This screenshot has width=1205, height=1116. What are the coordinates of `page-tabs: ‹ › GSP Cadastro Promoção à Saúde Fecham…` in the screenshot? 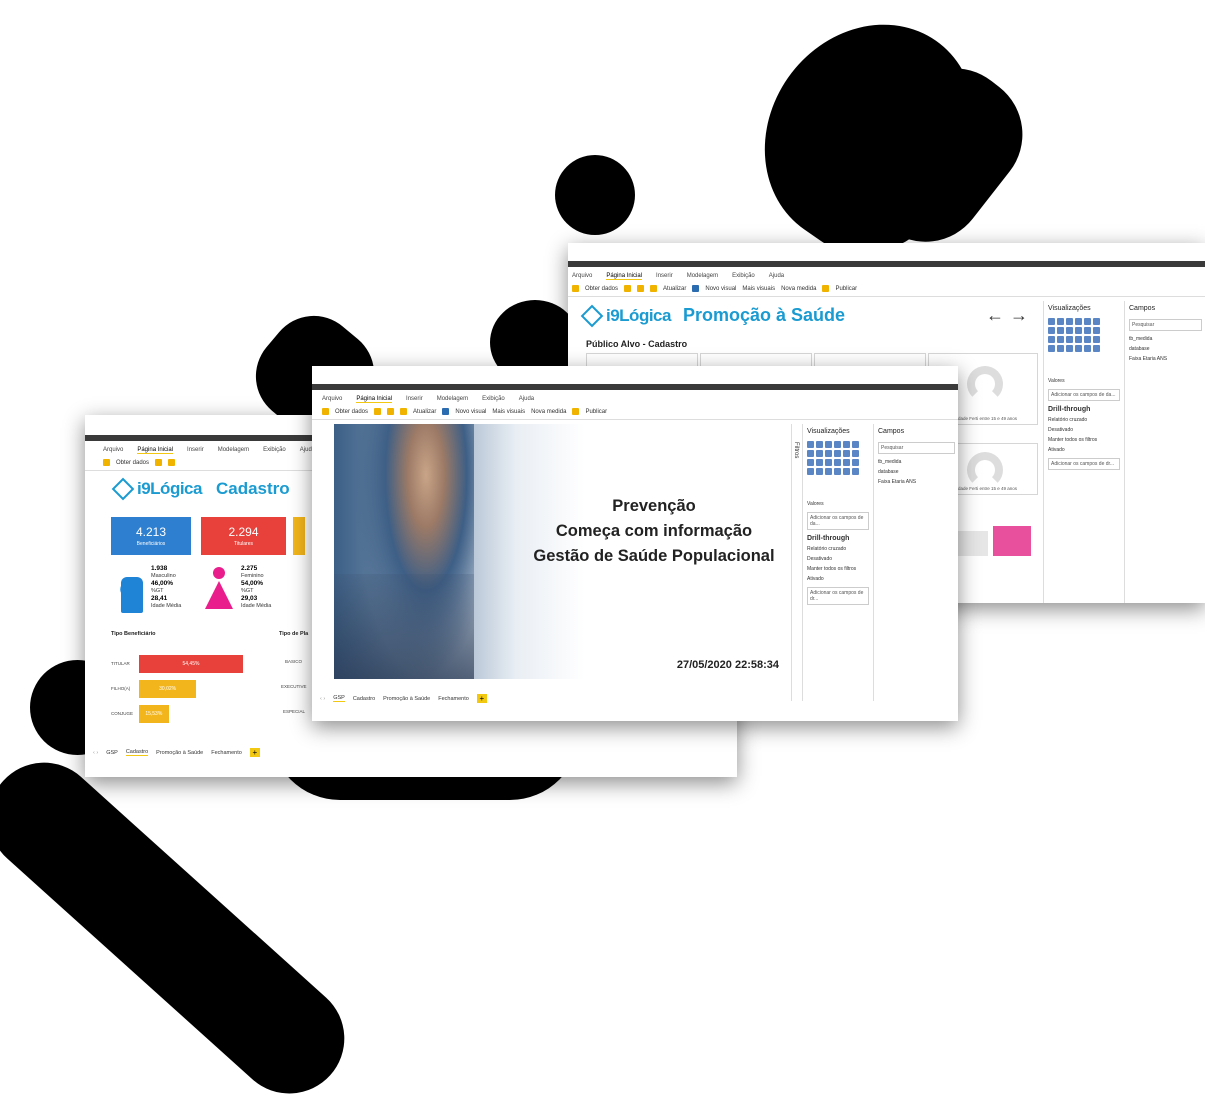 It's located at (411, 752).